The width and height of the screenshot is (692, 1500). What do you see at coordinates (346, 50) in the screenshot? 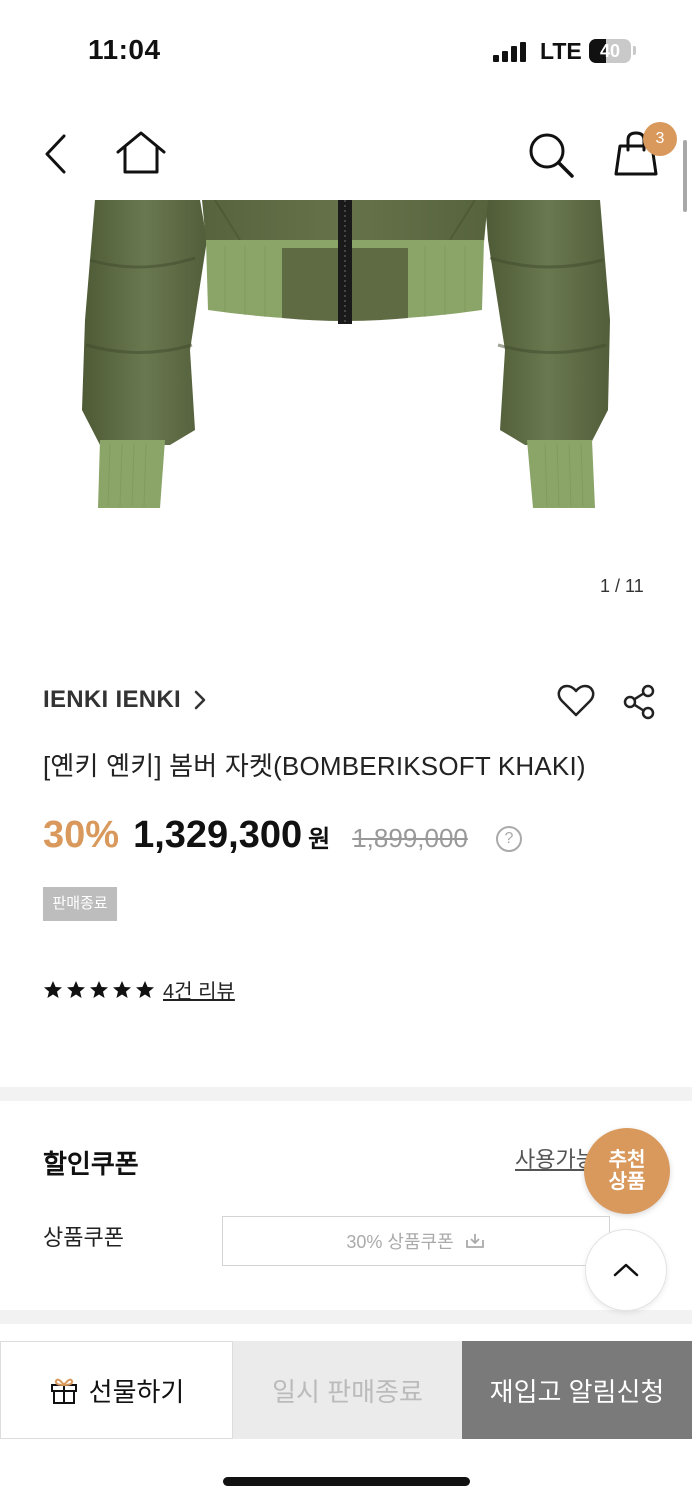
I see `status-bar: 11:04 LTE 40` at bounding box center [346, 50].